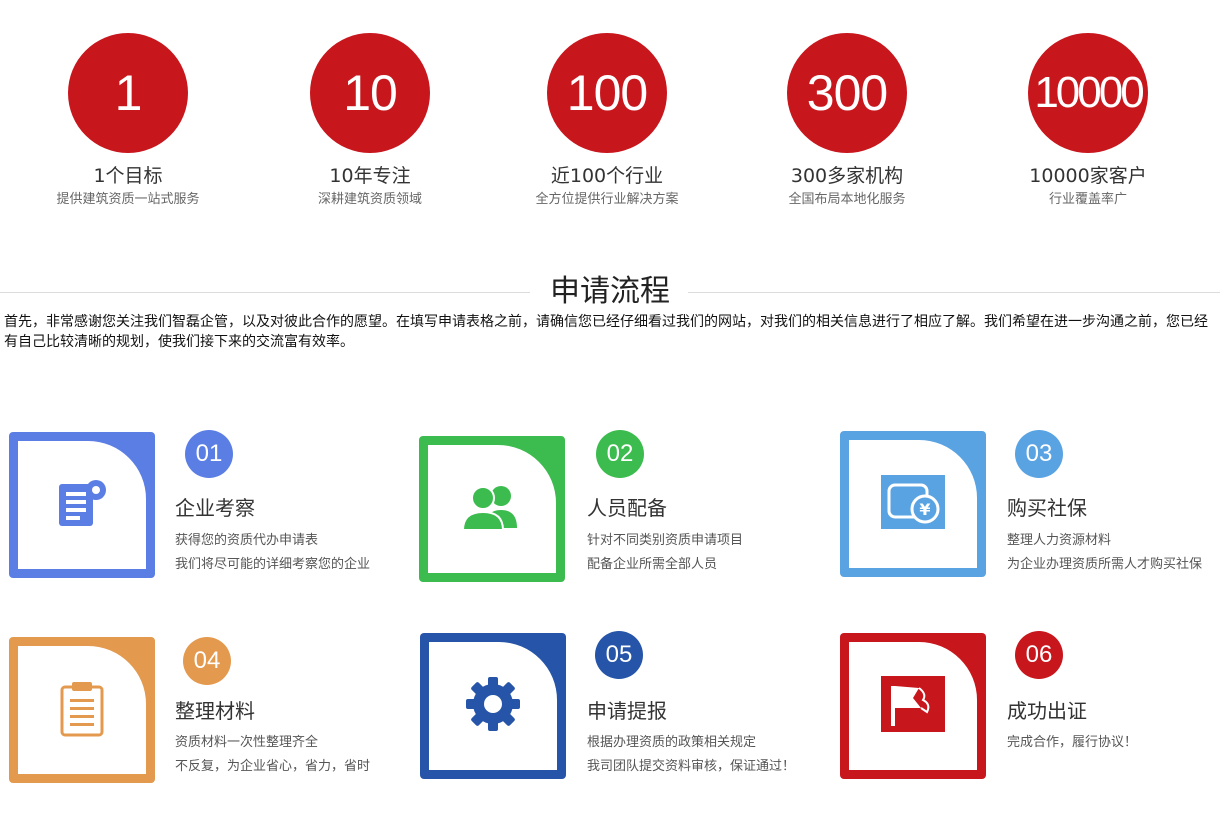  I want to click on step-title: 申请提报, so click(627, 711).